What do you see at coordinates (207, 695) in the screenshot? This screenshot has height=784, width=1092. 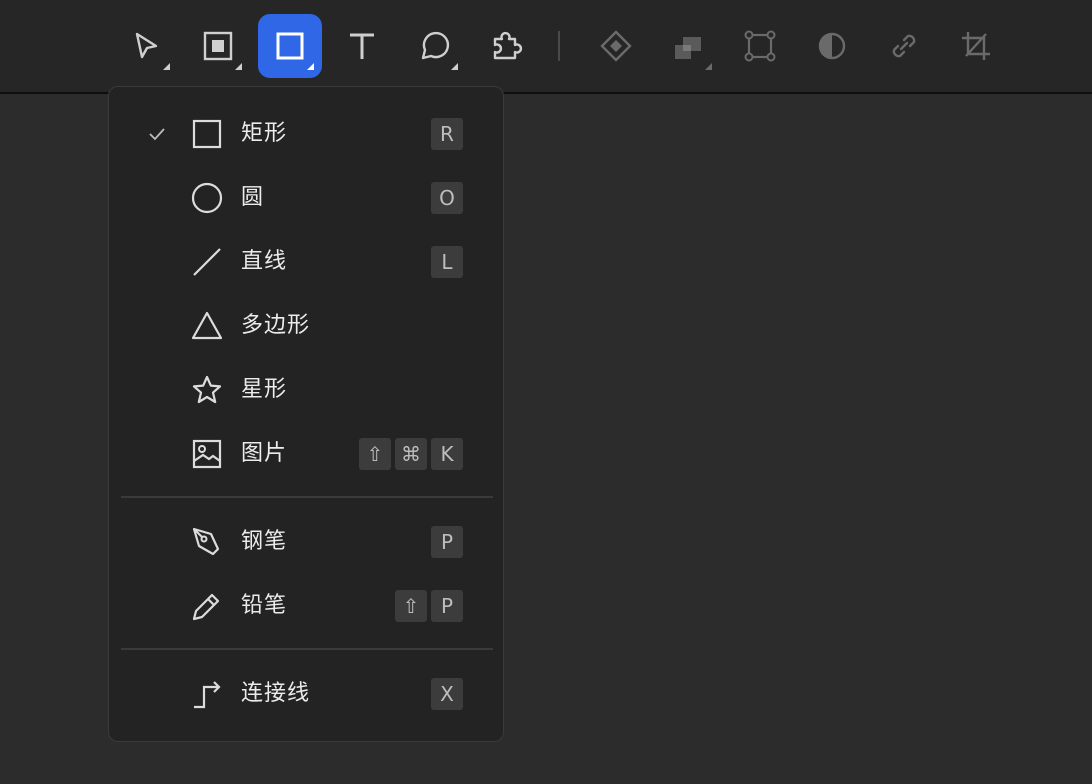 I see `connector-arrow-icon` at bounding box center [207, 695].